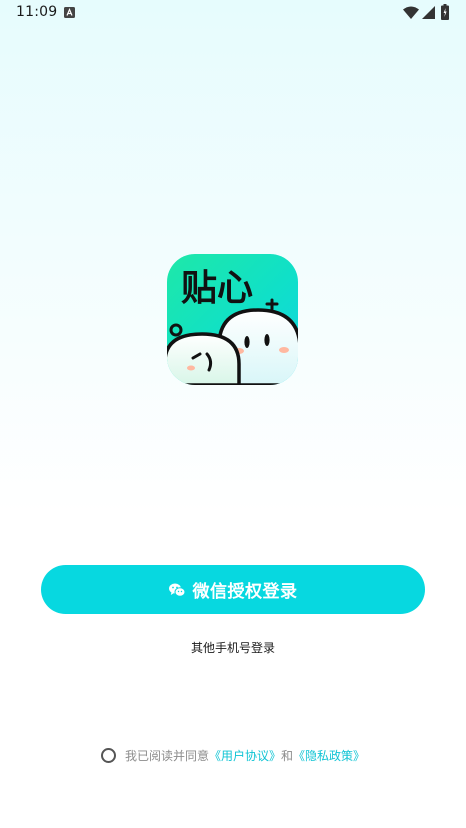 Image resolution: width=466 pixels, height=828 pixels. Describe the element at coordinates (37, 12) in the screenshot. I see `status-time: 11:09` at that location.